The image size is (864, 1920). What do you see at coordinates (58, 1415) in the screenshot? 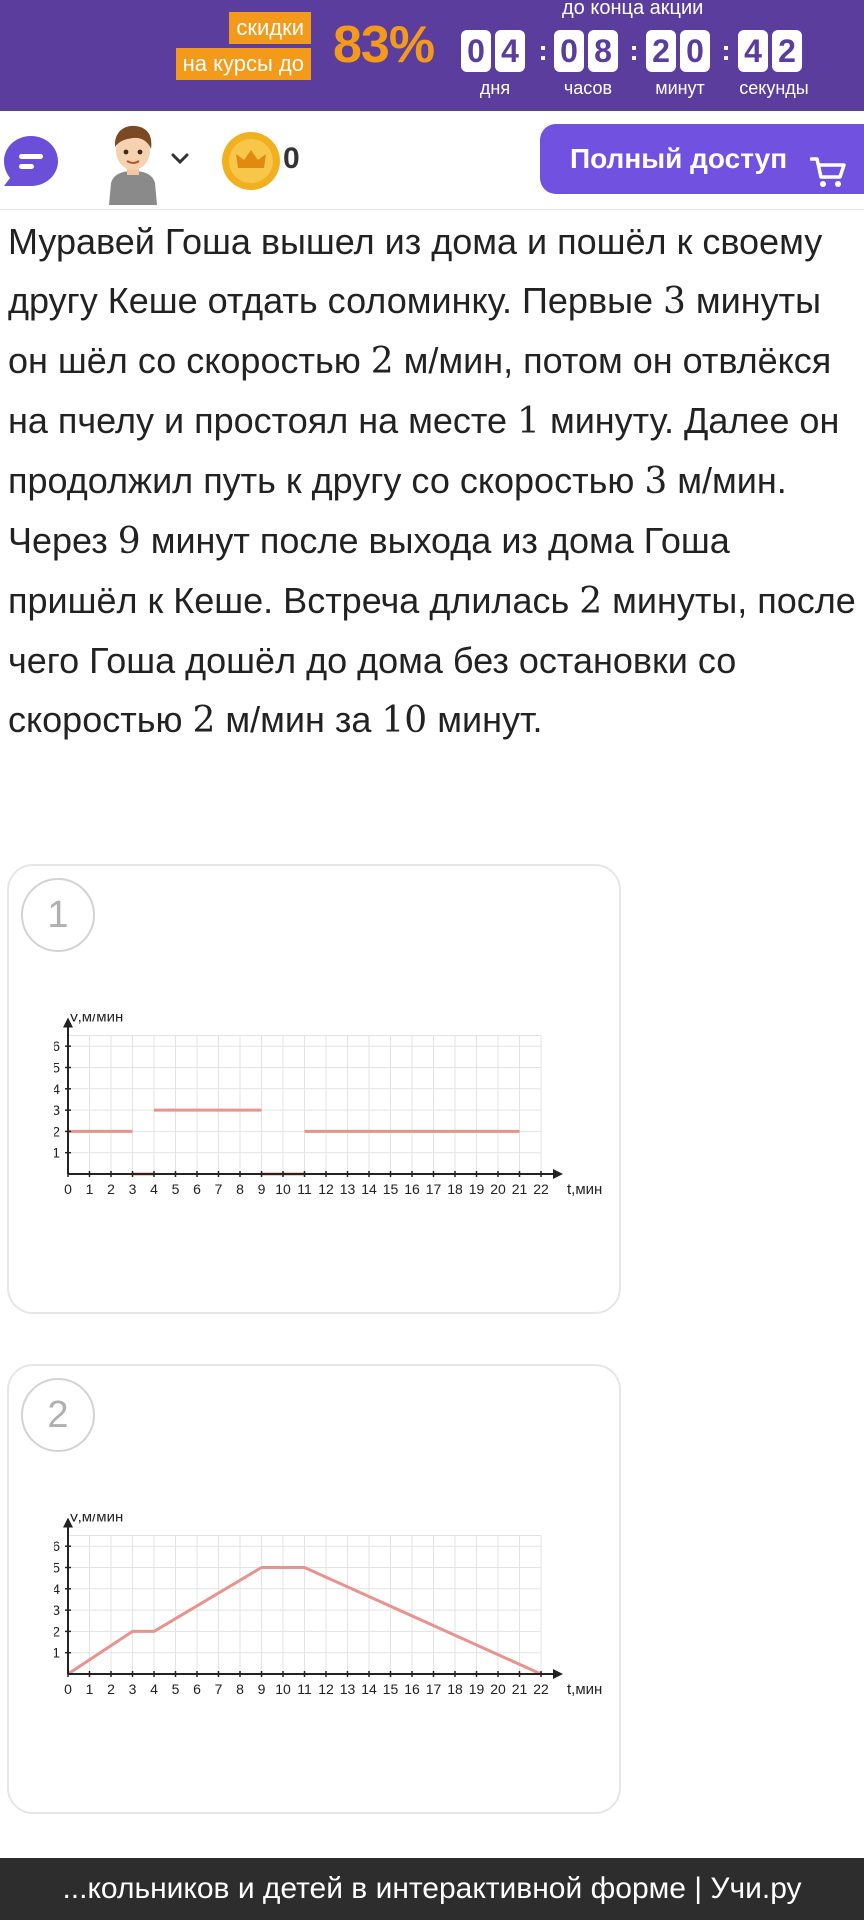
I see `option-number: 2` at bounding box center [58, 1415].